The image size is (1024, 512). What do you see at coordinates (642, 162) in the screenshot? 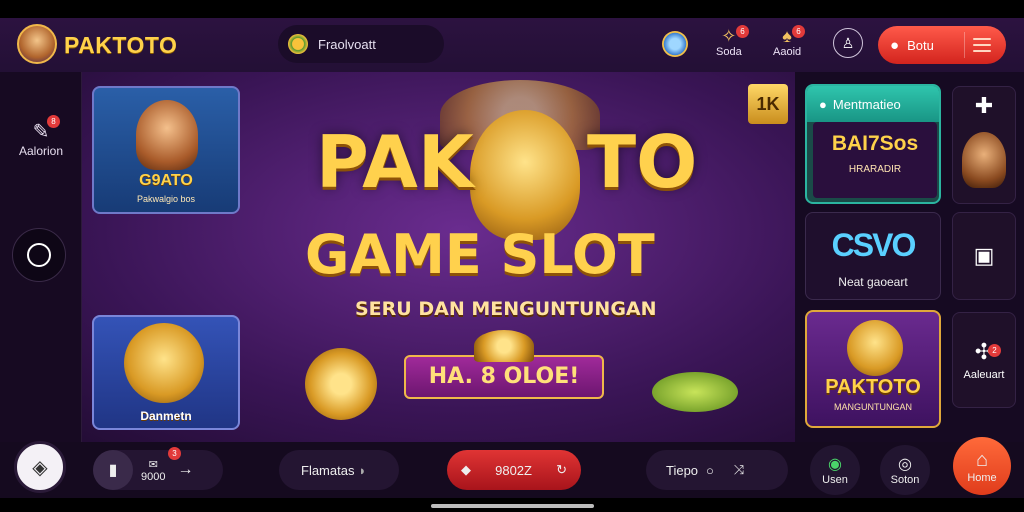
I see `hero-title-right: TO` at bounding box center [642, 162].